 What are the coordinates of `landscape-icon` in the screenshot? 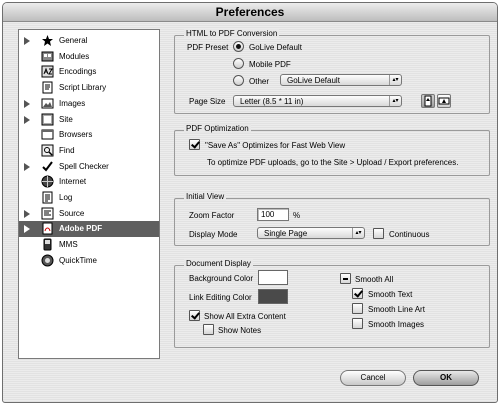 It's located at (444, 101).